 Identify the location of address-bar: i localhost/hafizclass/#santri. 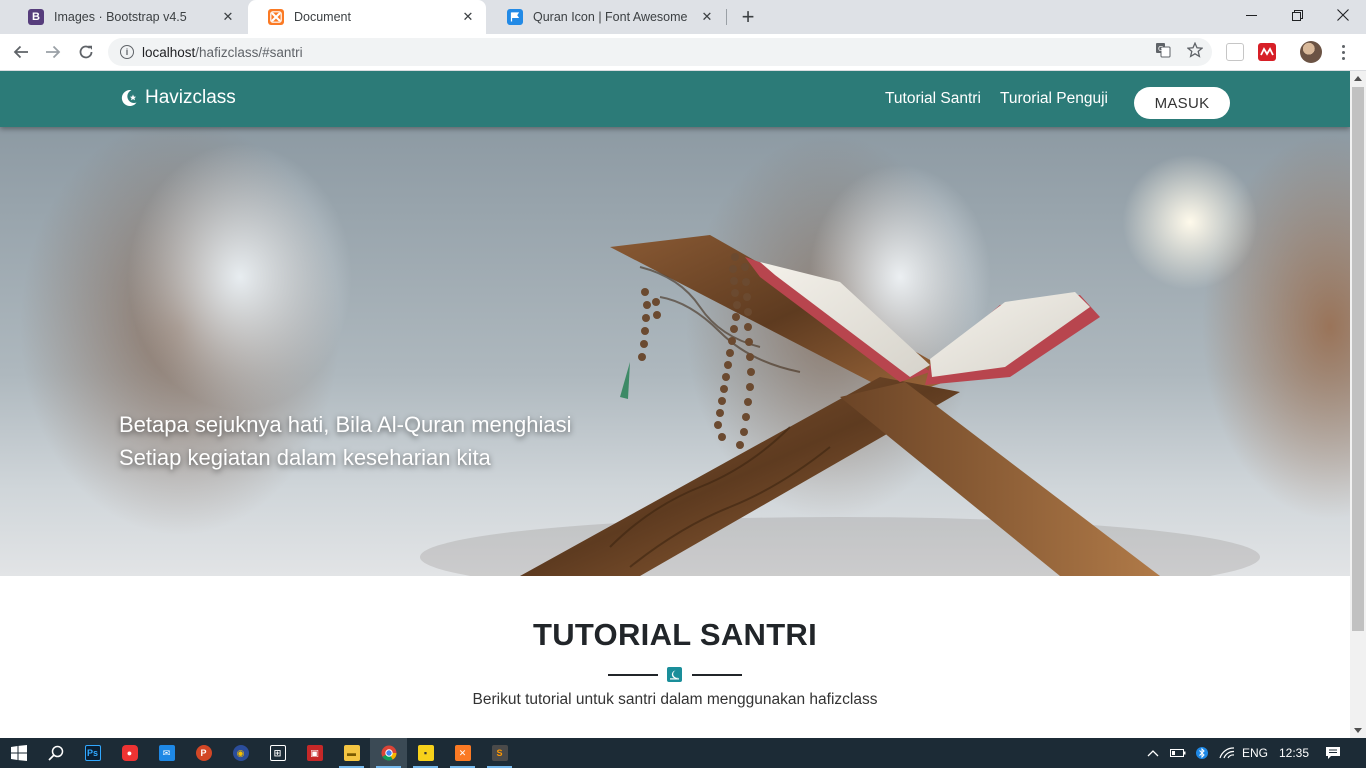
(660, 52).